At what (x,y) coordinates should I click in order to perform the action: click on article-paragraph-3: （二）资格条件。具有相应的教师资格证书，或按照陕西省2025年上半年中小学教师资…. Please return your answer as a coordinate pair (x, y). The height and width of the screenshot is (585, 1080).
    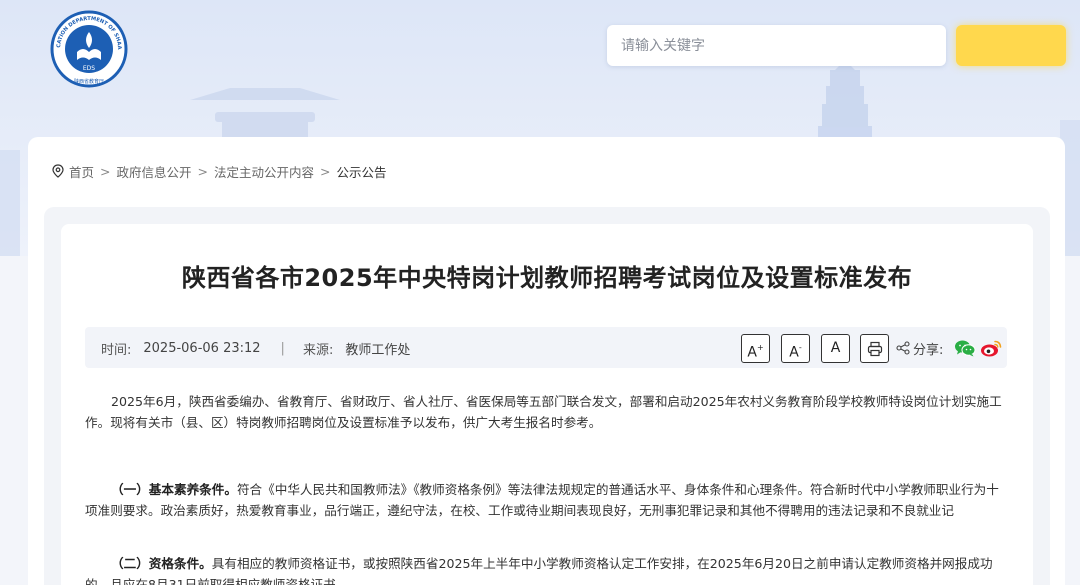
    Looking at the image, I should click on (546, 569).